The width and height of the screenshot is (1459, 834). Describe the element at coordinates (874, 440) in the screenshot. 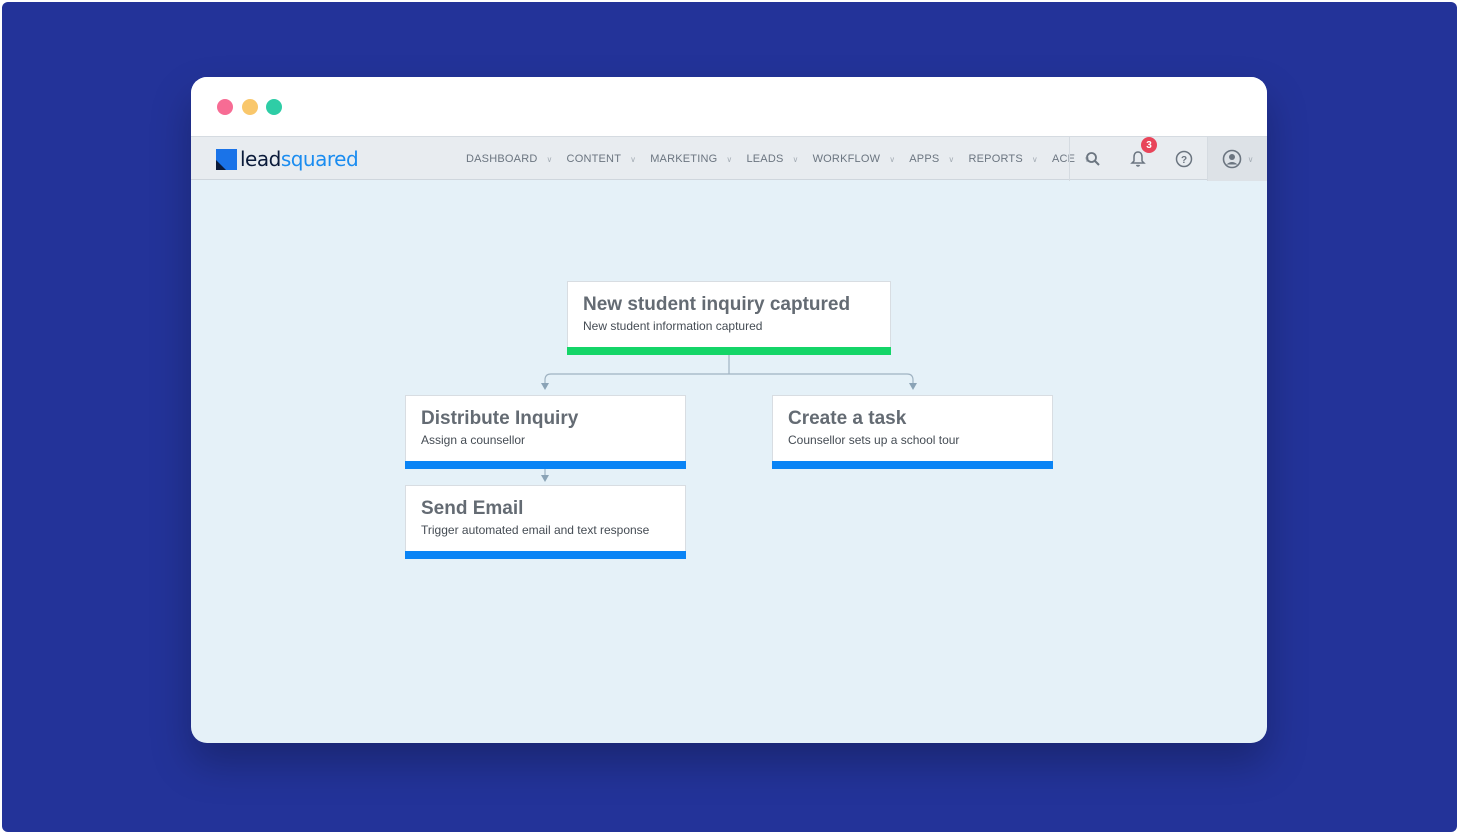

I see `step-subtitle: Counsellor sets up a school tour` at that location.